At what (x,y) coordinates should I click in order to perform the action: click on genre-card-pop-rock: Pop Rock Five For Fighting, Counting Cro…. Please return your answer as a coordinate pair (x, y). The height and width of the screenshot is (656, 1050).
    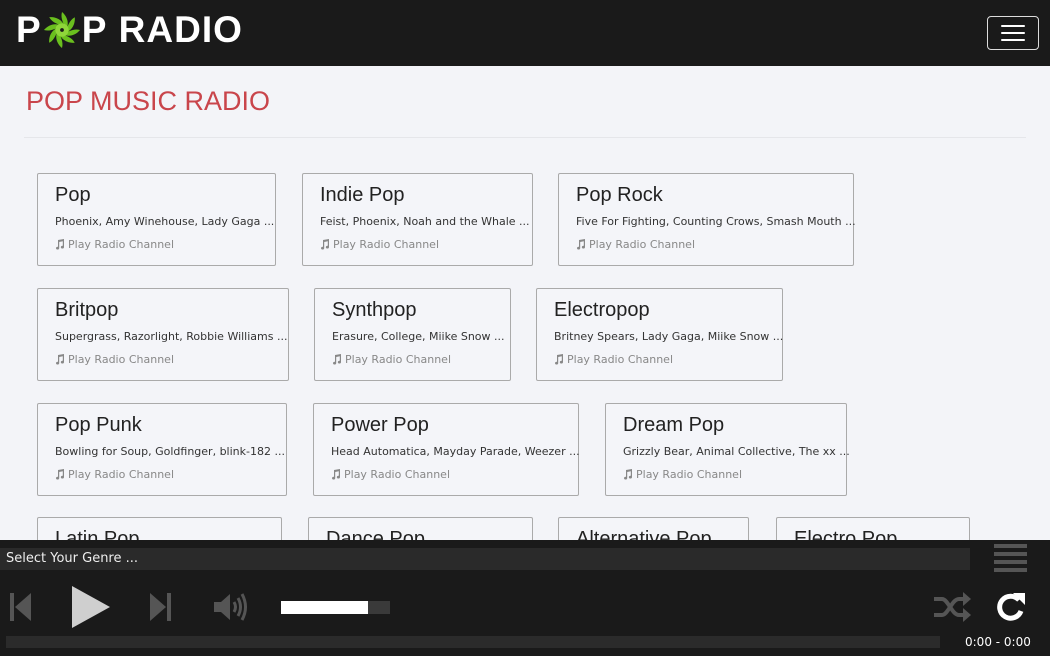
    Looking at the image, I should click on (707, 219).